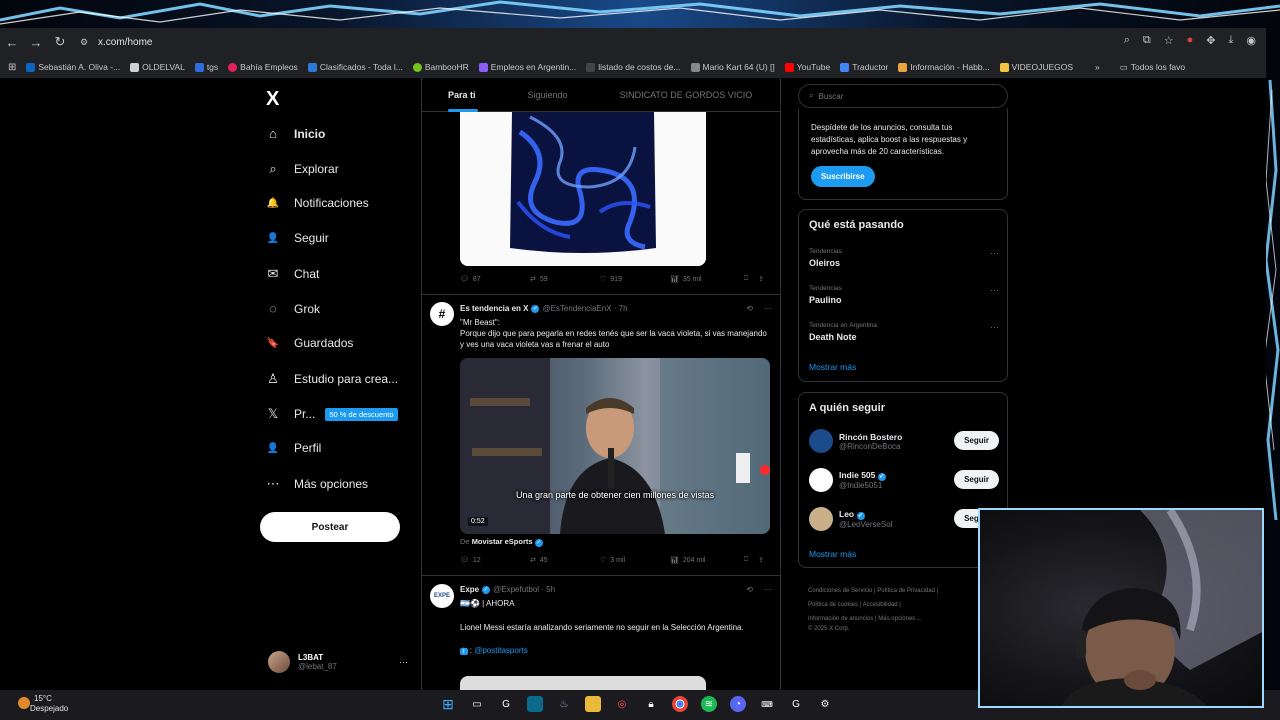 This screenshot has height=720, width=1280. Describe the element at coordinates (767, 704) in the screenshot. I see `app-icon: ⌨` at that location.